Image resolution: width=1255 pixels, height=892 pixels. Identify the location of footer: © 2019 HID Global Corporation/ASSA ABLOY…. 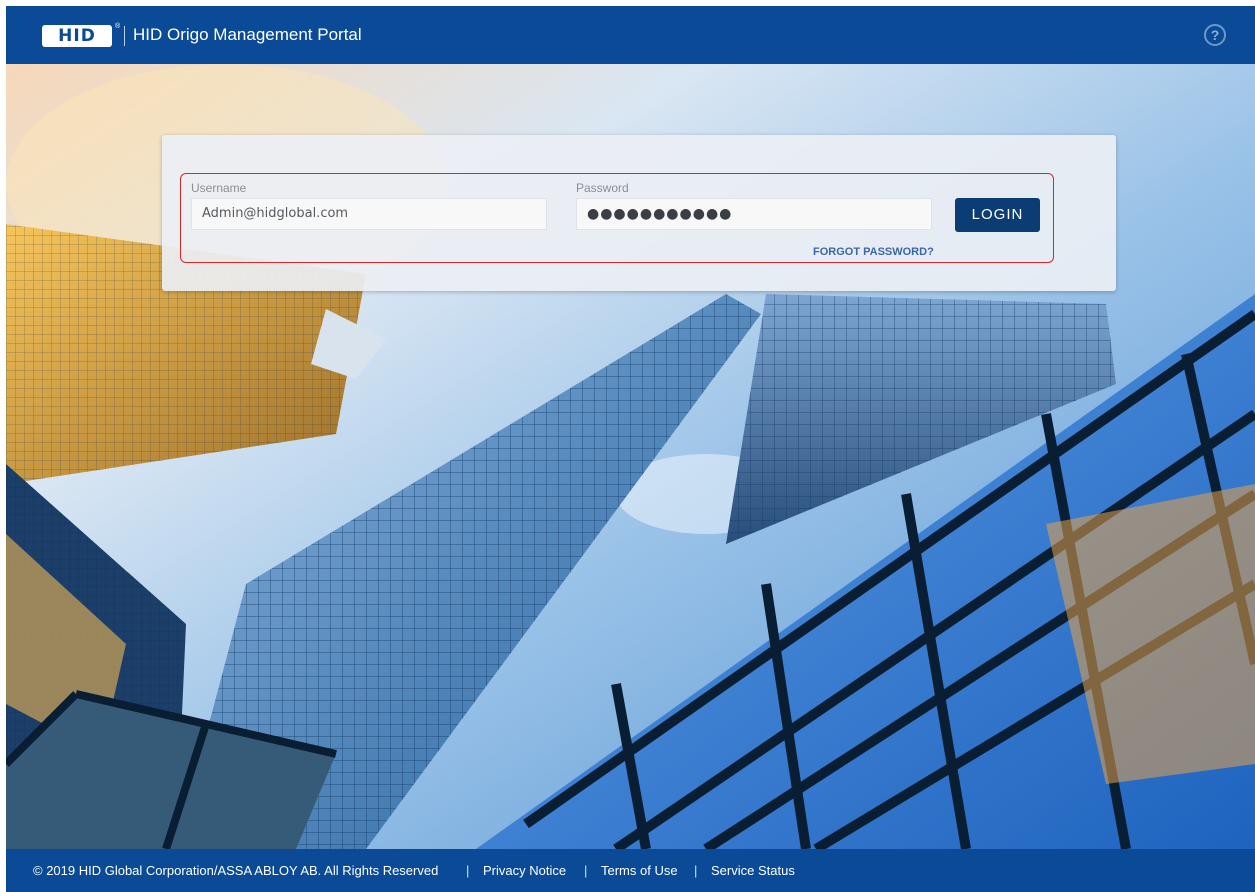
(630, 870).